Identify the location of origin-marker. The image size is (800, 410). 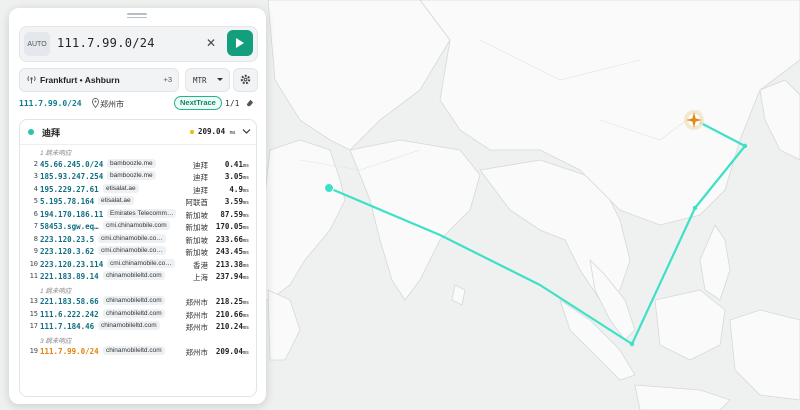
(329, 188).